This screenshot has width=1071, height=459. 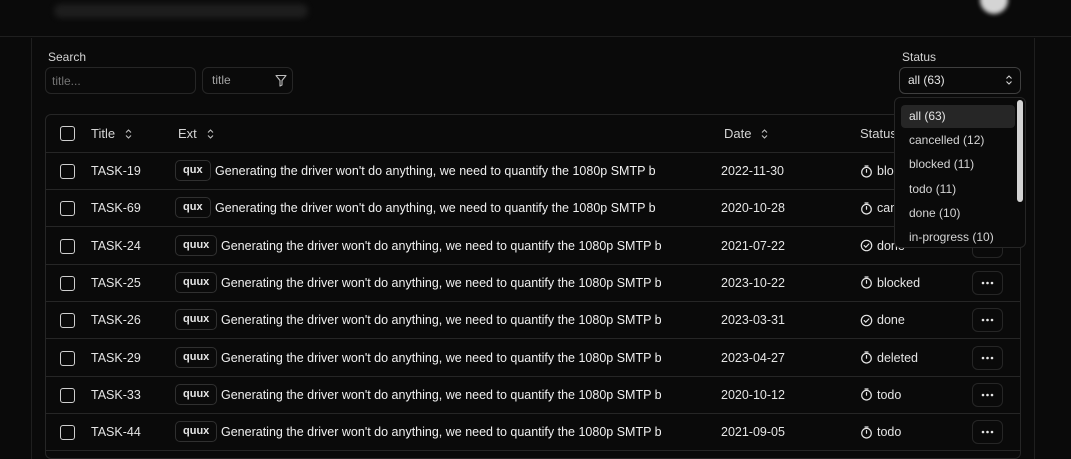 What do you see at coordinates (116, 171) in the screenshot?
I see `task-id: TASK-19` at bounding box center [116, 171].